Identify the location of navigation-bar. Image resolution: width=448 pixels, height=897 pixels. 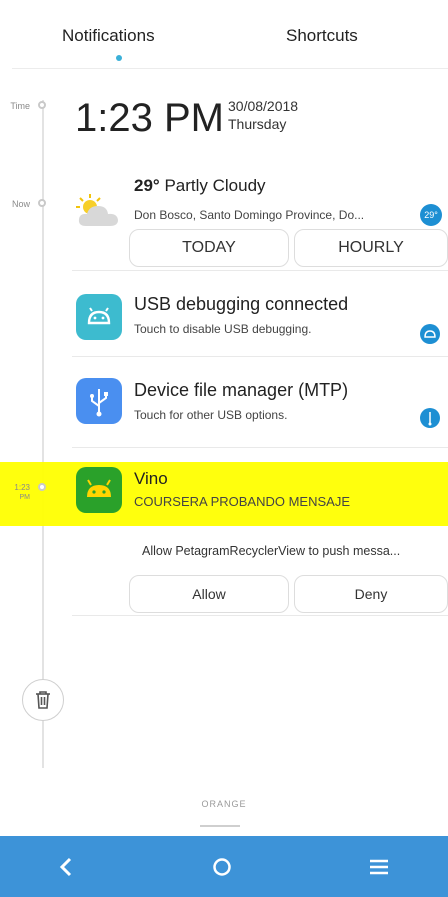
(224, 866).